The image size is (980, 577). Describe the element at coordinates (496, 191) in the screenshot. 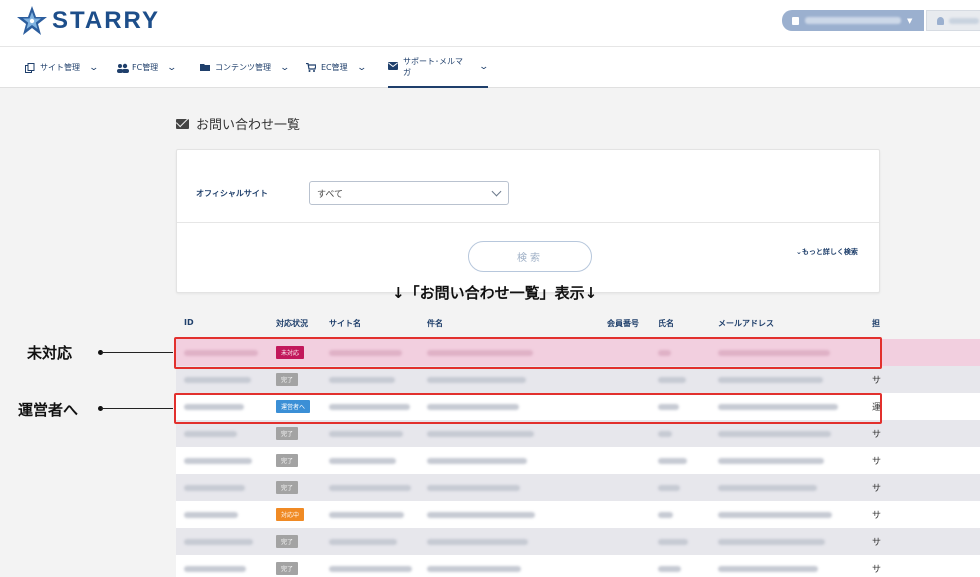

I see `chevron-down-icon` at that location.